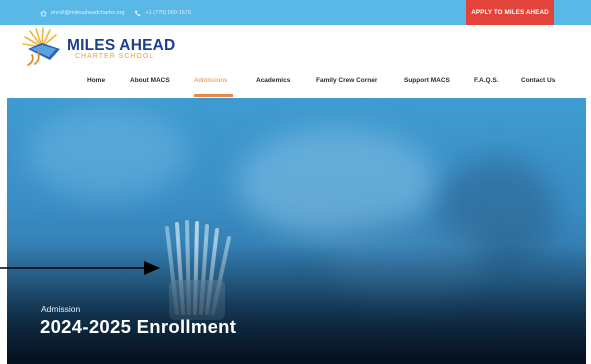  What do you see at coordinates (168, 13) in the screenshot?
I see `phone-text: +1 (770) 560-1670` at bounding box center [168, 13].